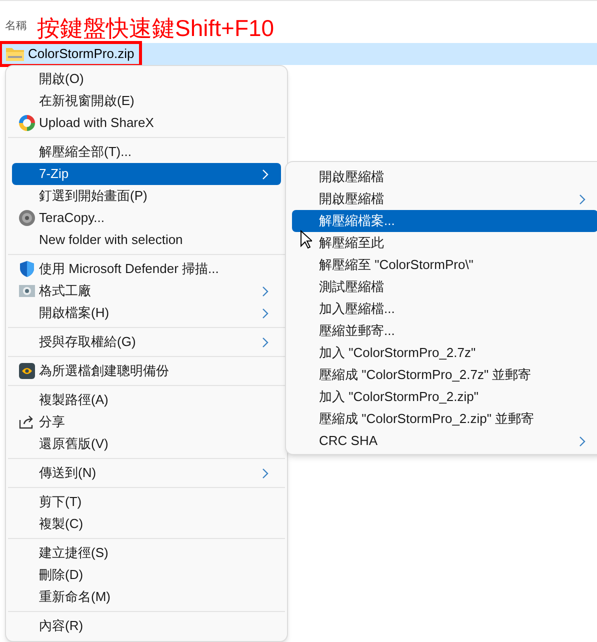 This screenshot has height=642, width=597. I want to click on menu-item: 剪下(T), so click(146, 502).